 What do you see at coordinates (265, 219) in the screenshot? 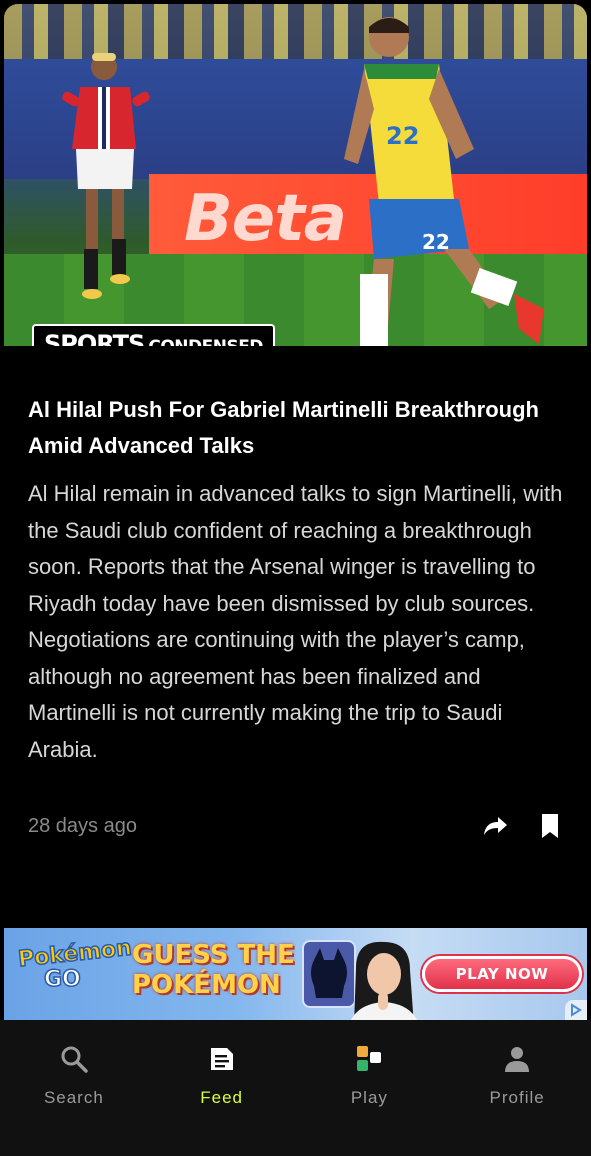
I see `advertising-board-text: Beta` at bounding box center [265, 219].